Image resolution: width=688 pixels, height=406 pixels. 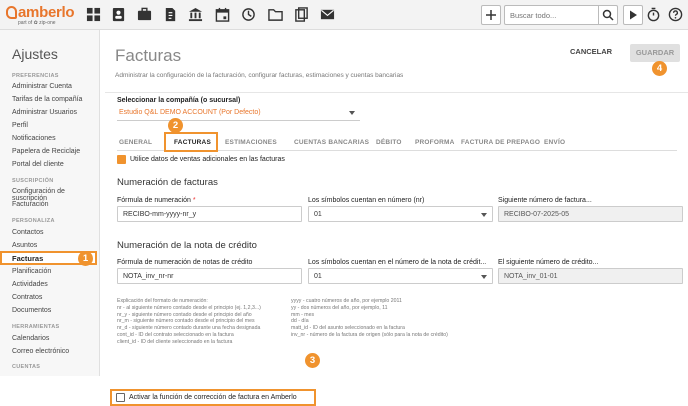 I want to click on sidebar-item-calendarios: Calendarios, so click(x=30, y=338).